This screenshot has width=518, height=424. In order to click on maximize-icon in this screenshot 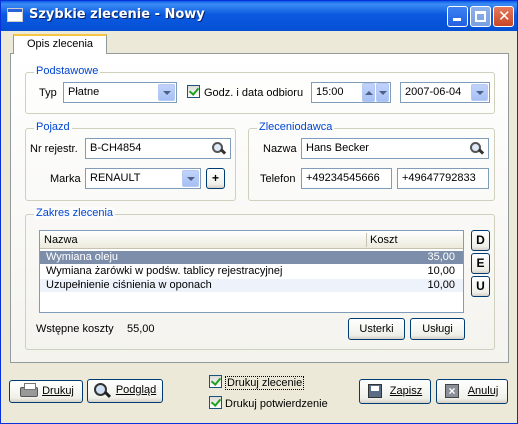, I will do `click(480, 16)`.